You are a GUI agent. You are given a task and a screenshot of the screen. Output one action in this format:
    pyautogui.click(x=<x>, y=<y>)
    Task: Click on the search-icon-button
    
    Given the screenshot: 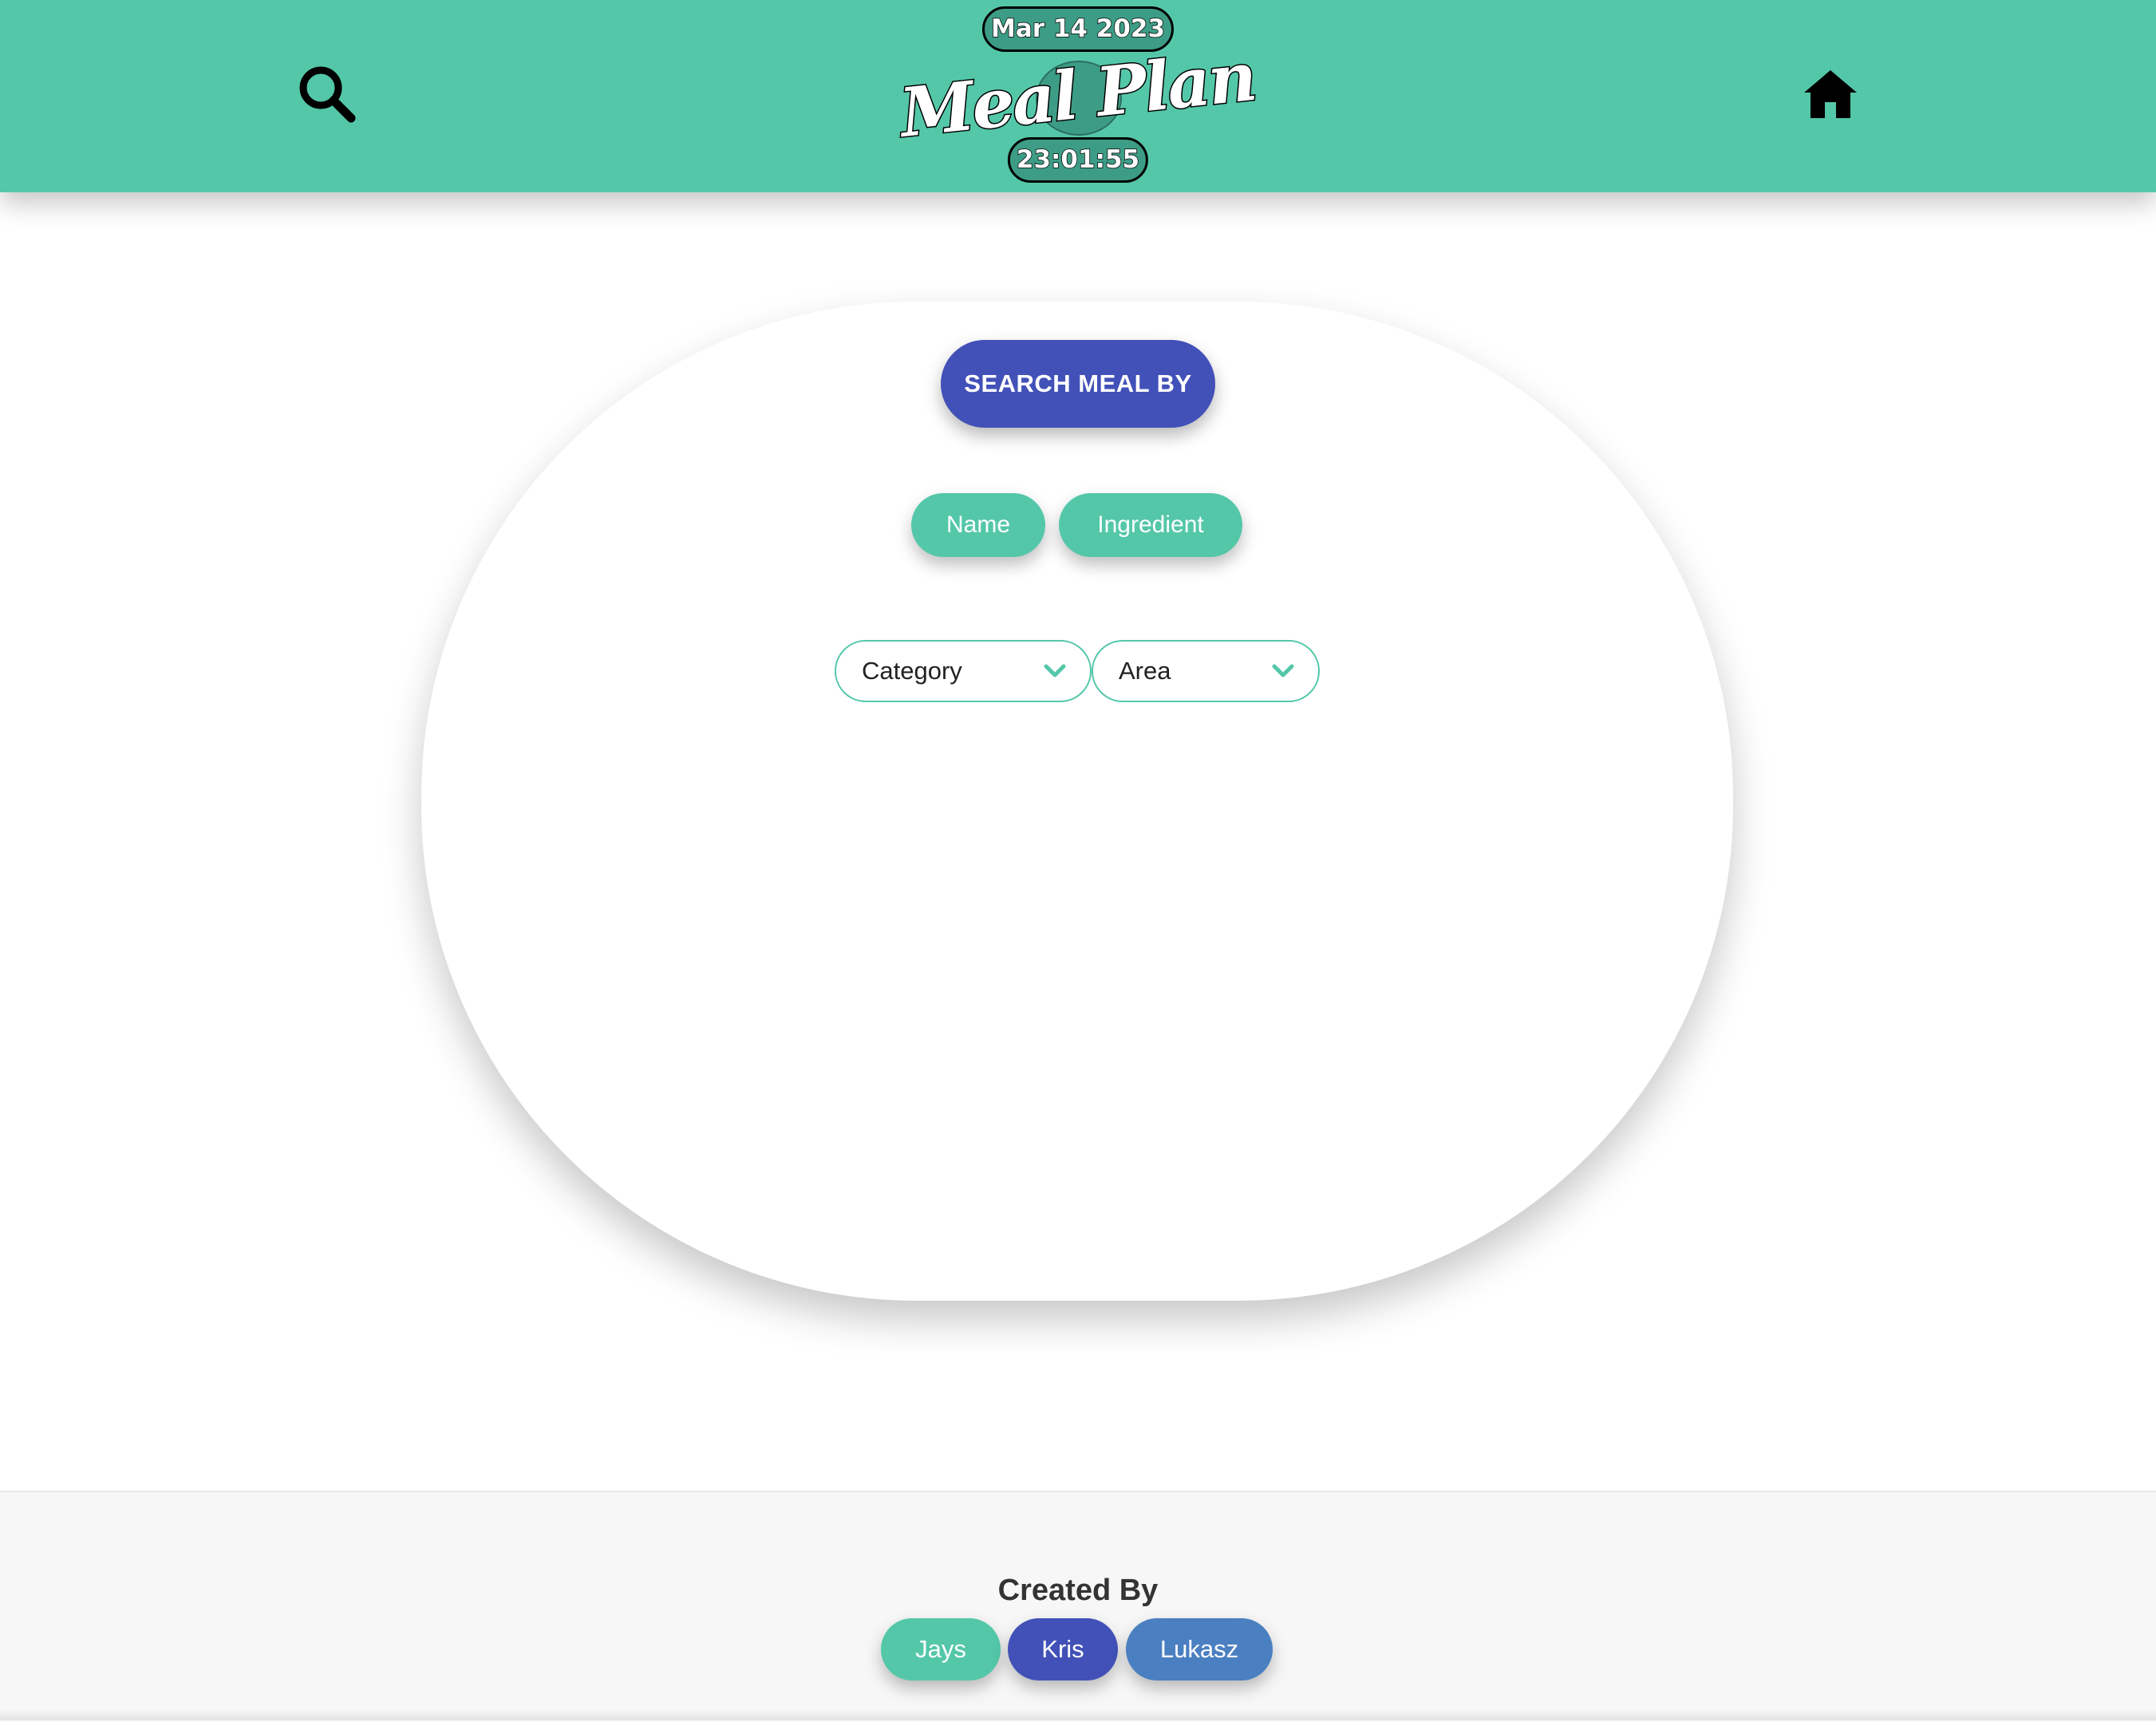 What is the action you would take?
    pyautogui.click(x=327, y=94)
    